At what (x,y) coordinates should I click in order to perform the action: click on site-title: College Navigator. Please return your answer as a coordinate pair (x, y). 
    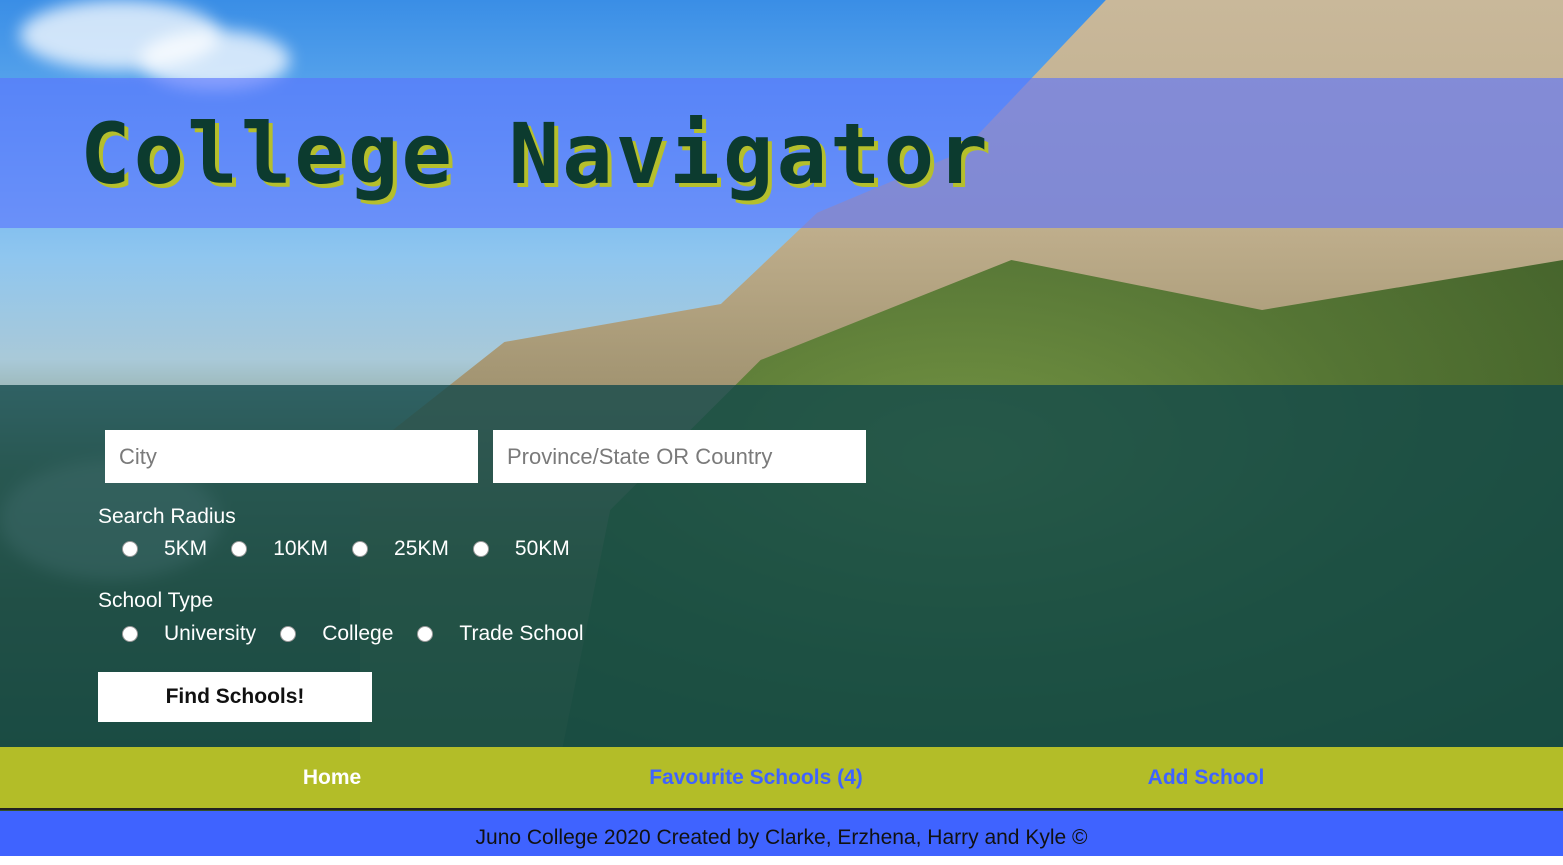
    Looking at the image, I should click on (535, 154).